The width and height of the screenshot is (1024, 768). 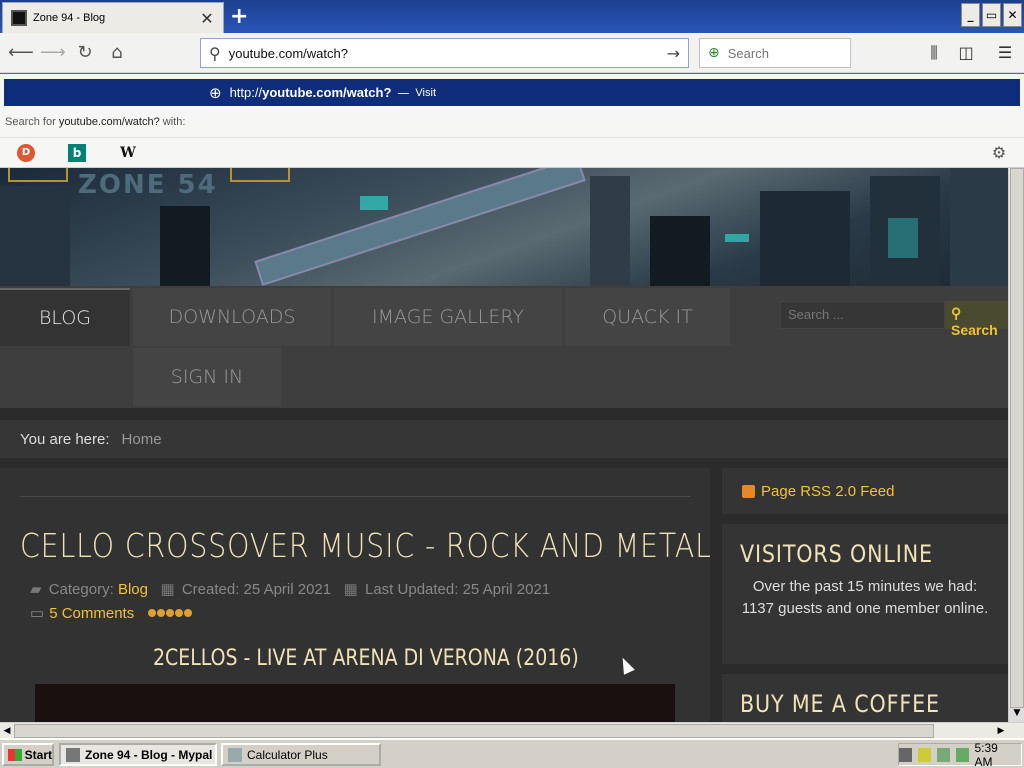 What do you see at coordinates (1017, 438) in the screenshot?
I see `vertical-scroll-thumb` at bounding box center [1017, 438].